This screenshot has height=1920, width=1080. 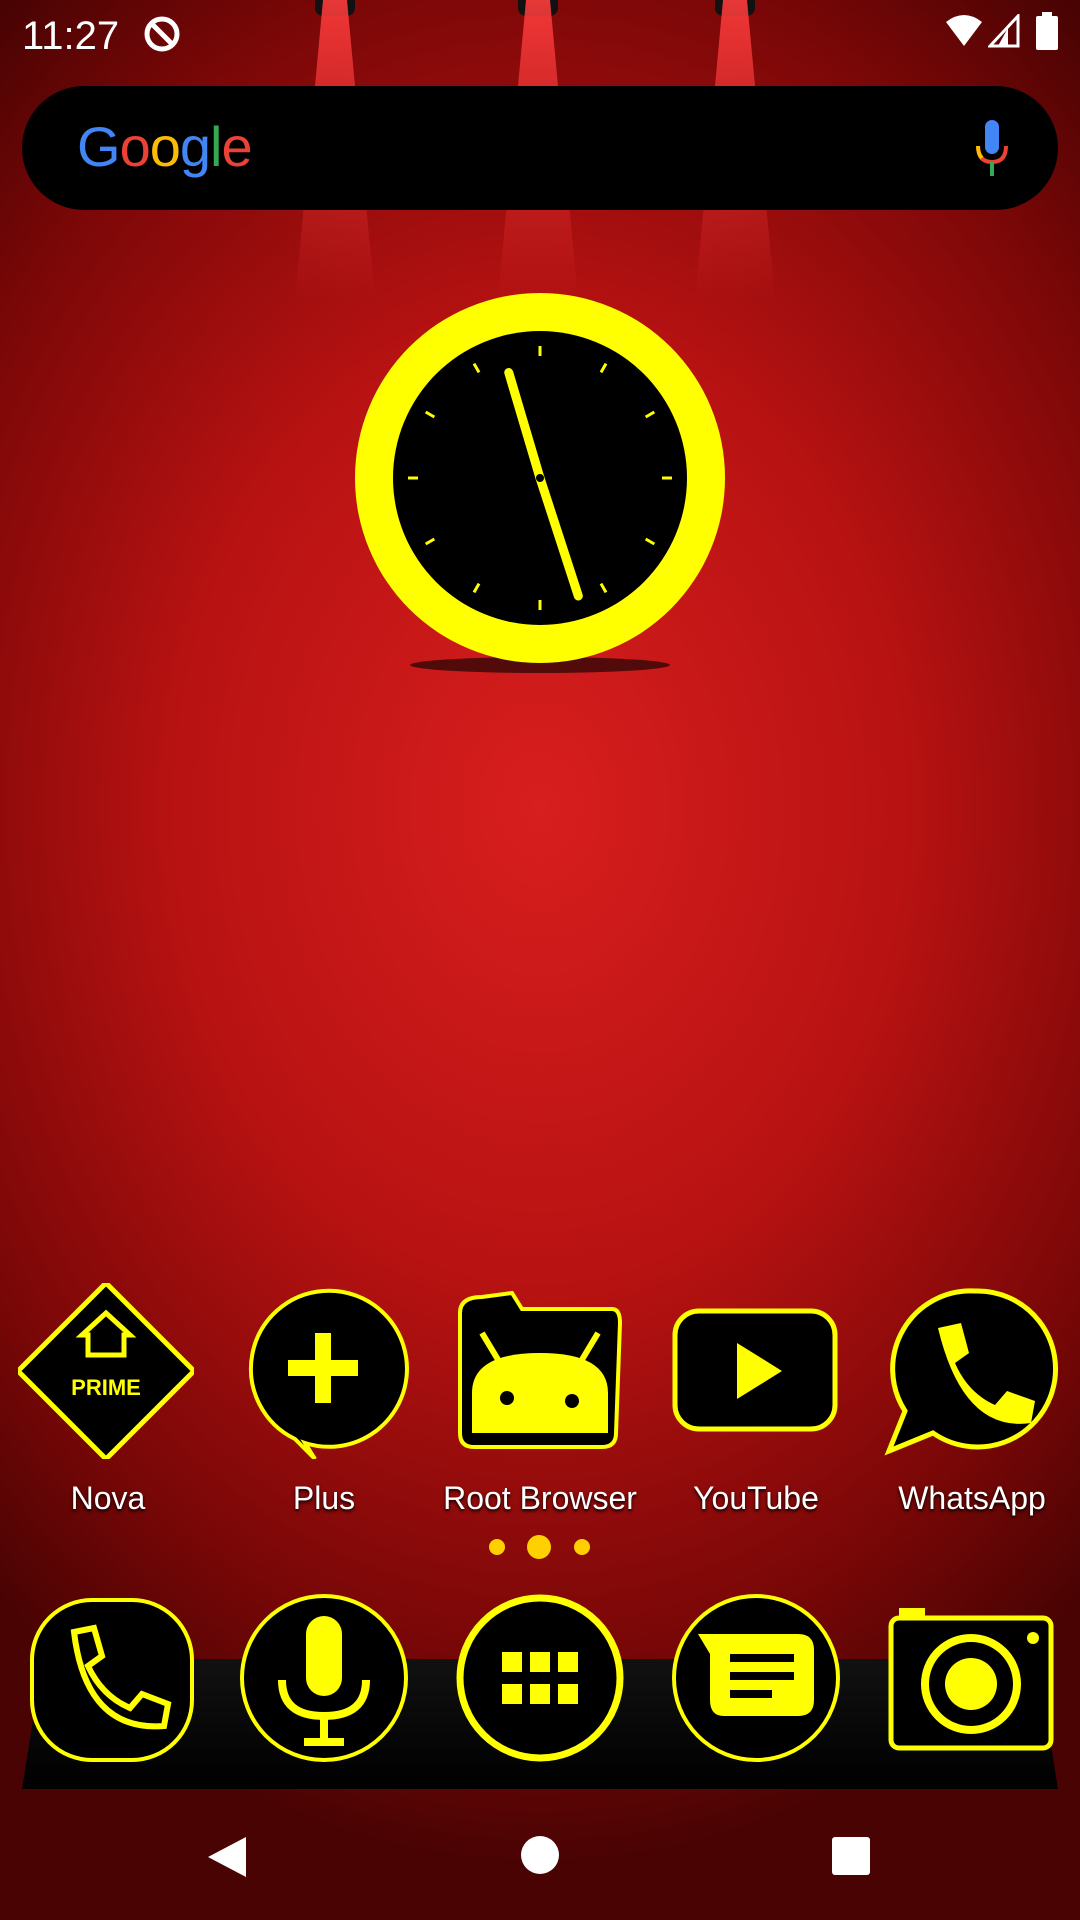 What do you see at coordinates (540, 480) in the screenshot?
I see `analog-clock-widget` at bounding box center [540, 480].